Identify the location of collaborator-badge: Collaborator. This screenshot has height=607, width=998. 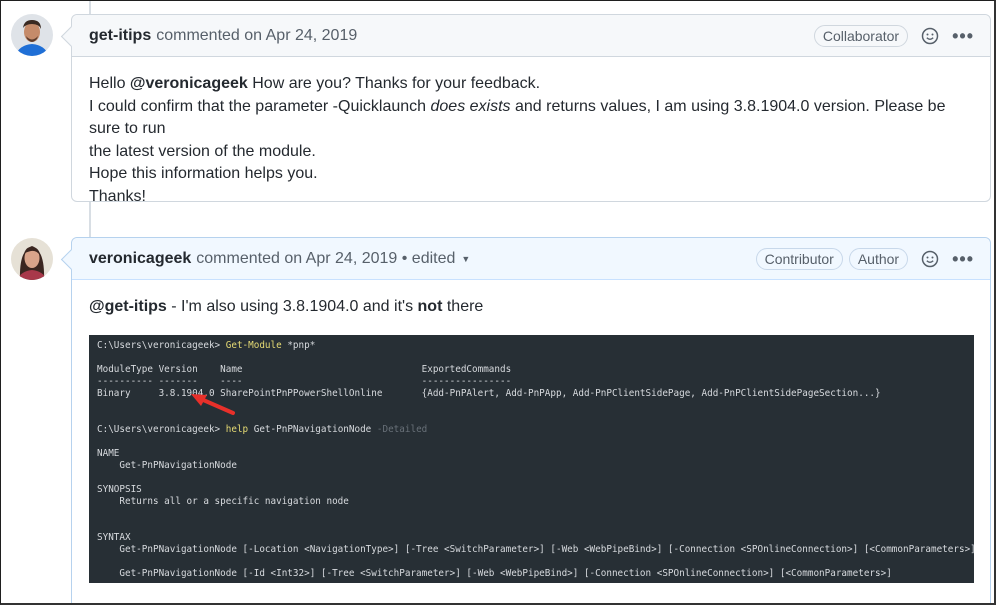
(861, 35).